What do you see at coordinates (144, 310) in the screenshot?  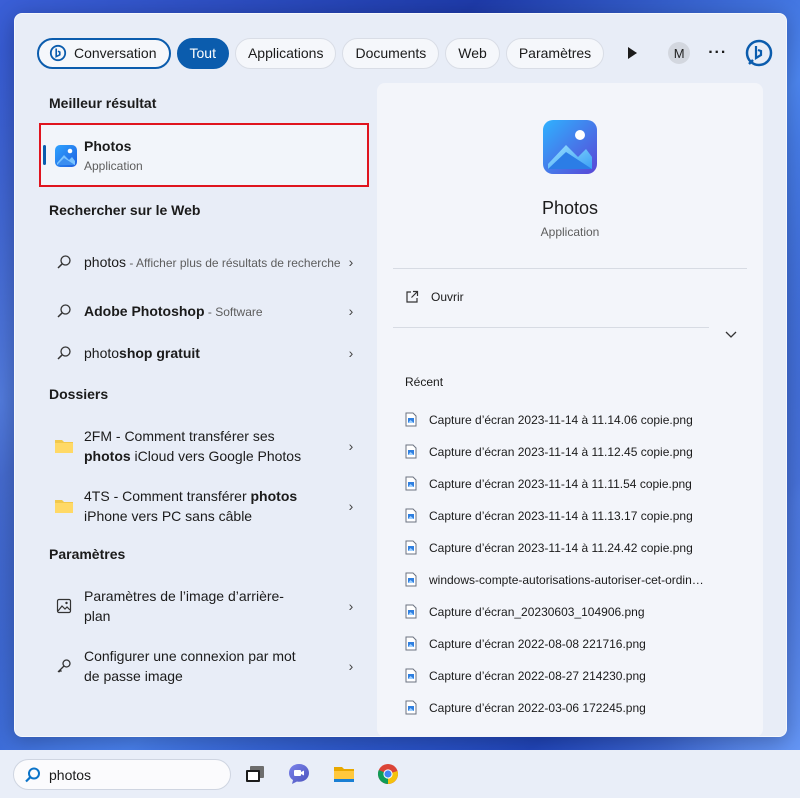 I see `web-result-bold: Adobe Photoshop` at bounding box center [144, 310].